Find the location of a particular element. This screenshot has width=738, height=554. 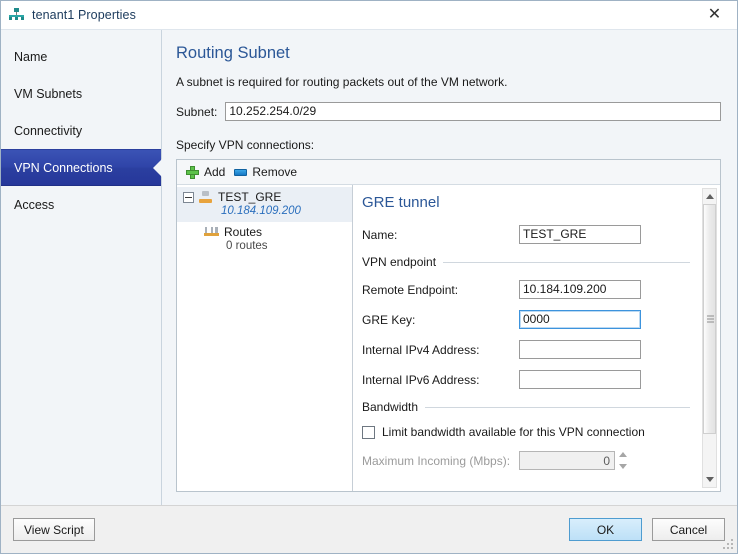

tree-item-subtitle: 0 routes is located at coordinates (247, 246).